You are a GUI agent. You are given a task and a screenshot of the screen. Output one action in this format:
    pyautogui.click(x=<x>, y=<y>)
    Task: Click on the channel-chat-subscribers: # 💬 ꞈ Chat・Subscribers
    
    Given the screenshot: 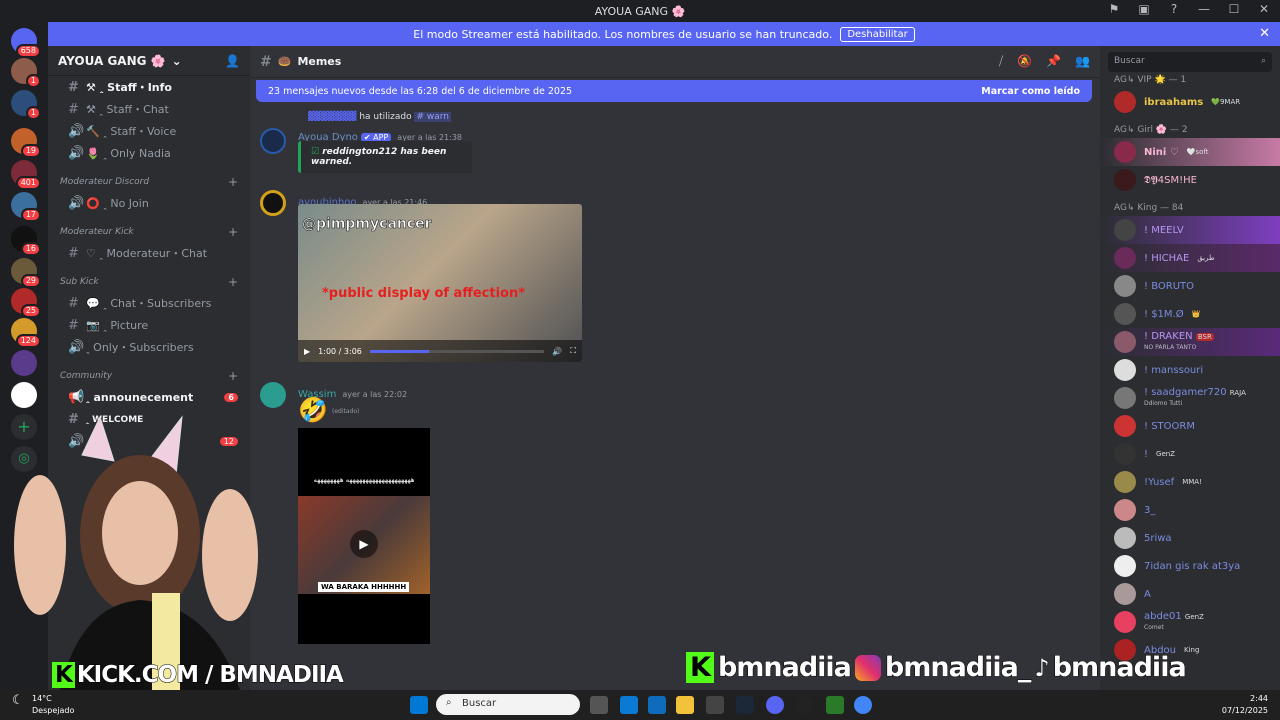 What is the action you would take?
    pyautogui.click(x=149, y=303)
    